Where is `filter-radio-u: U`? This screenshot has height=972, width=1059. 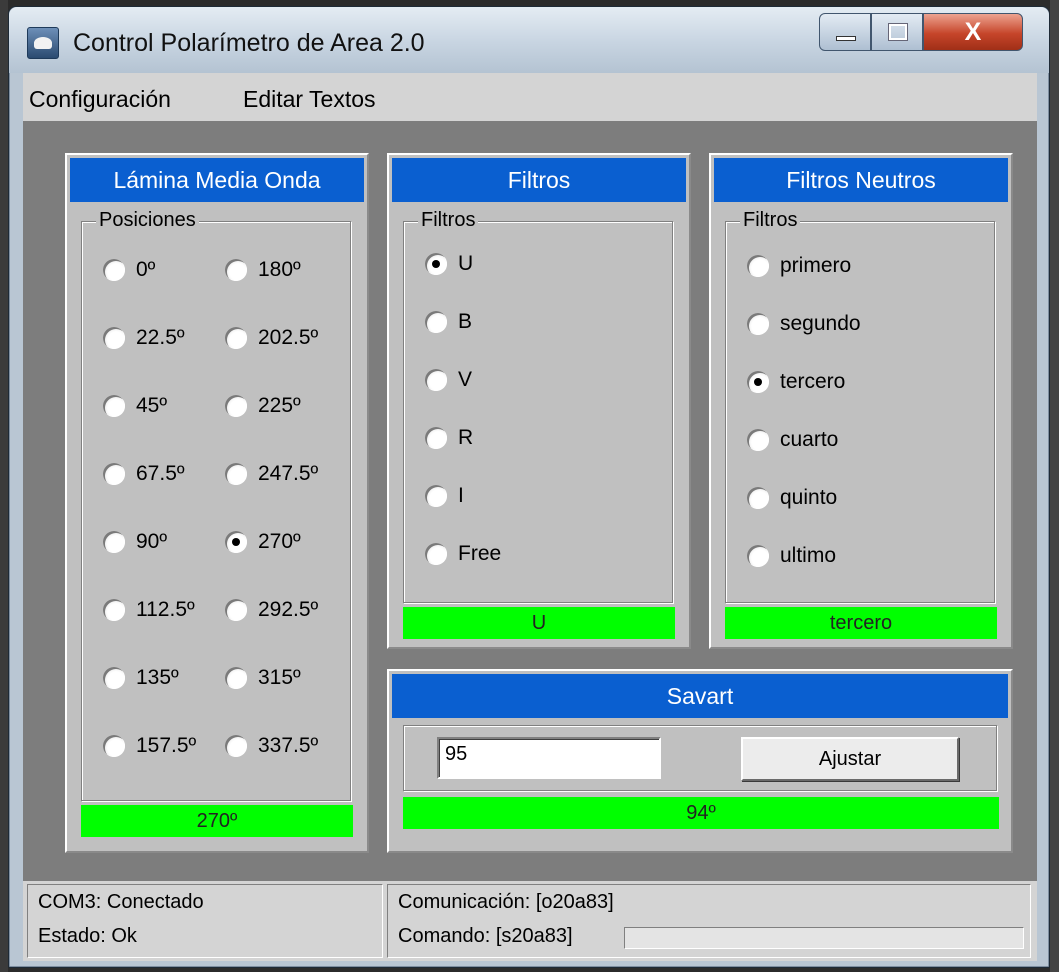 filter-radio-u: U is located at coordinates (449, 264).